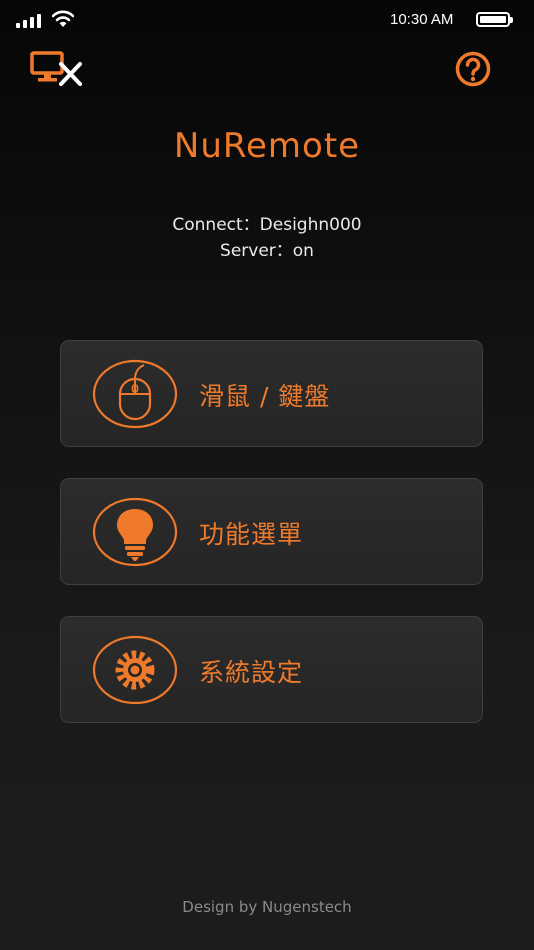  I want to click on monitor-disconnect-icon, so click(56, 68).